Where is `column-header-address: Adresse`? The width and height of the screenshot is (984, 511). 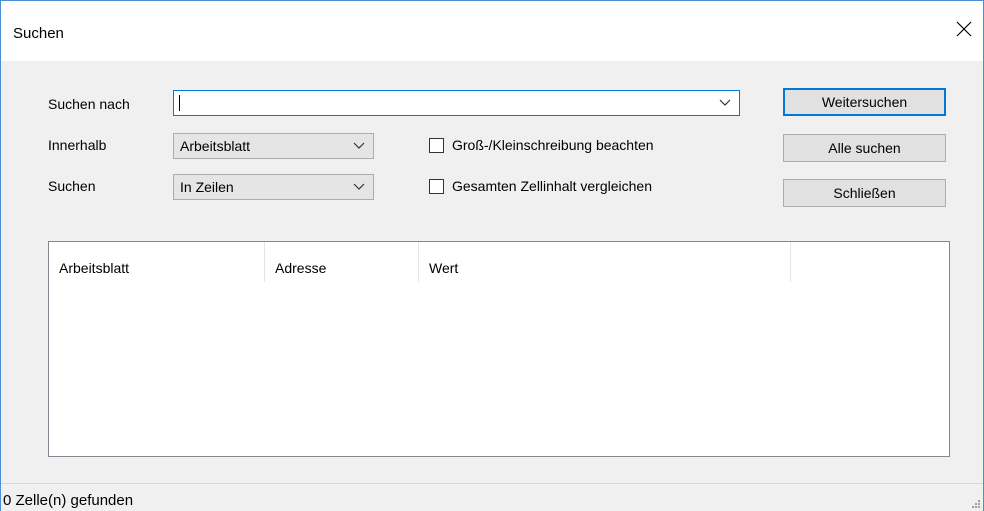
column-header-address: Adresse is located at coordinates (342, 262).